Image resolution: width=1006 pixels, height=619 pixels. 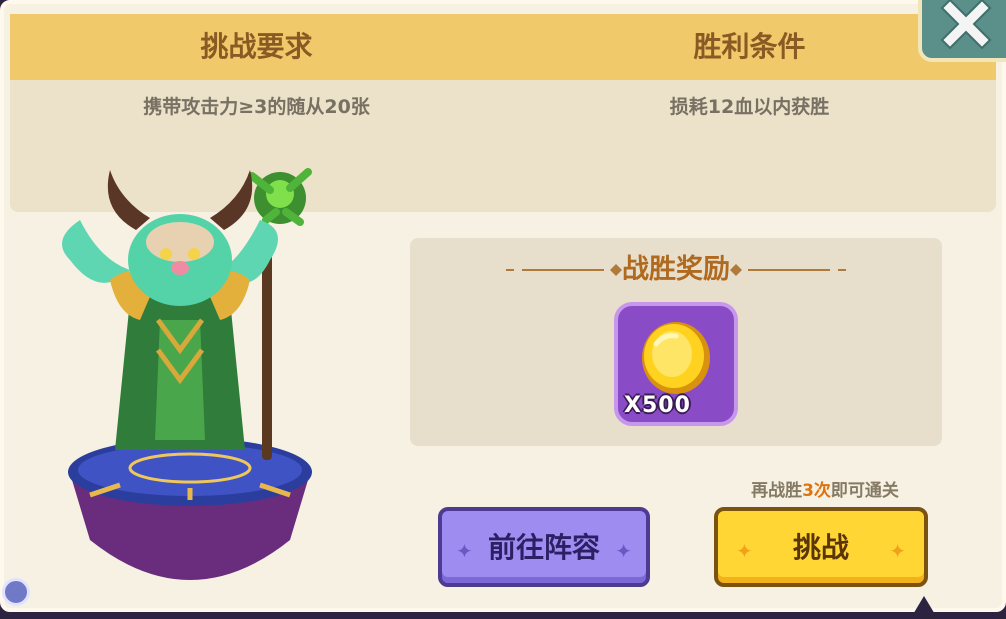 I want to click on corner-decoration, so click(x=924, y=606).